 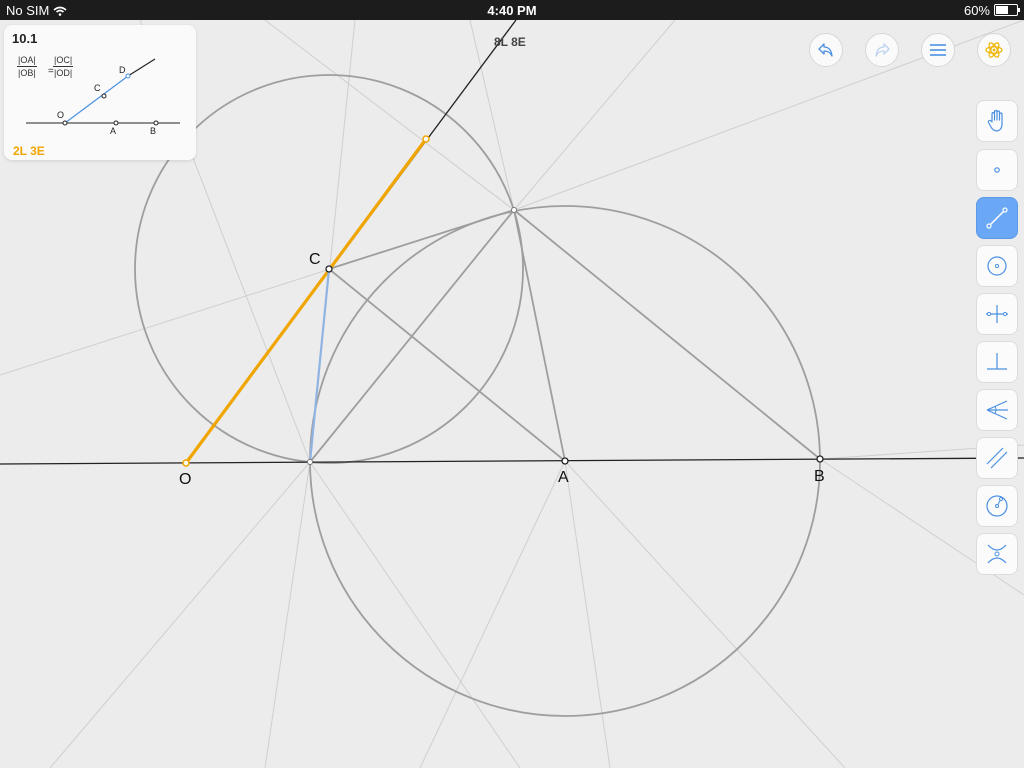 I want to click on intersect-tool, so click(x=997, y=554).